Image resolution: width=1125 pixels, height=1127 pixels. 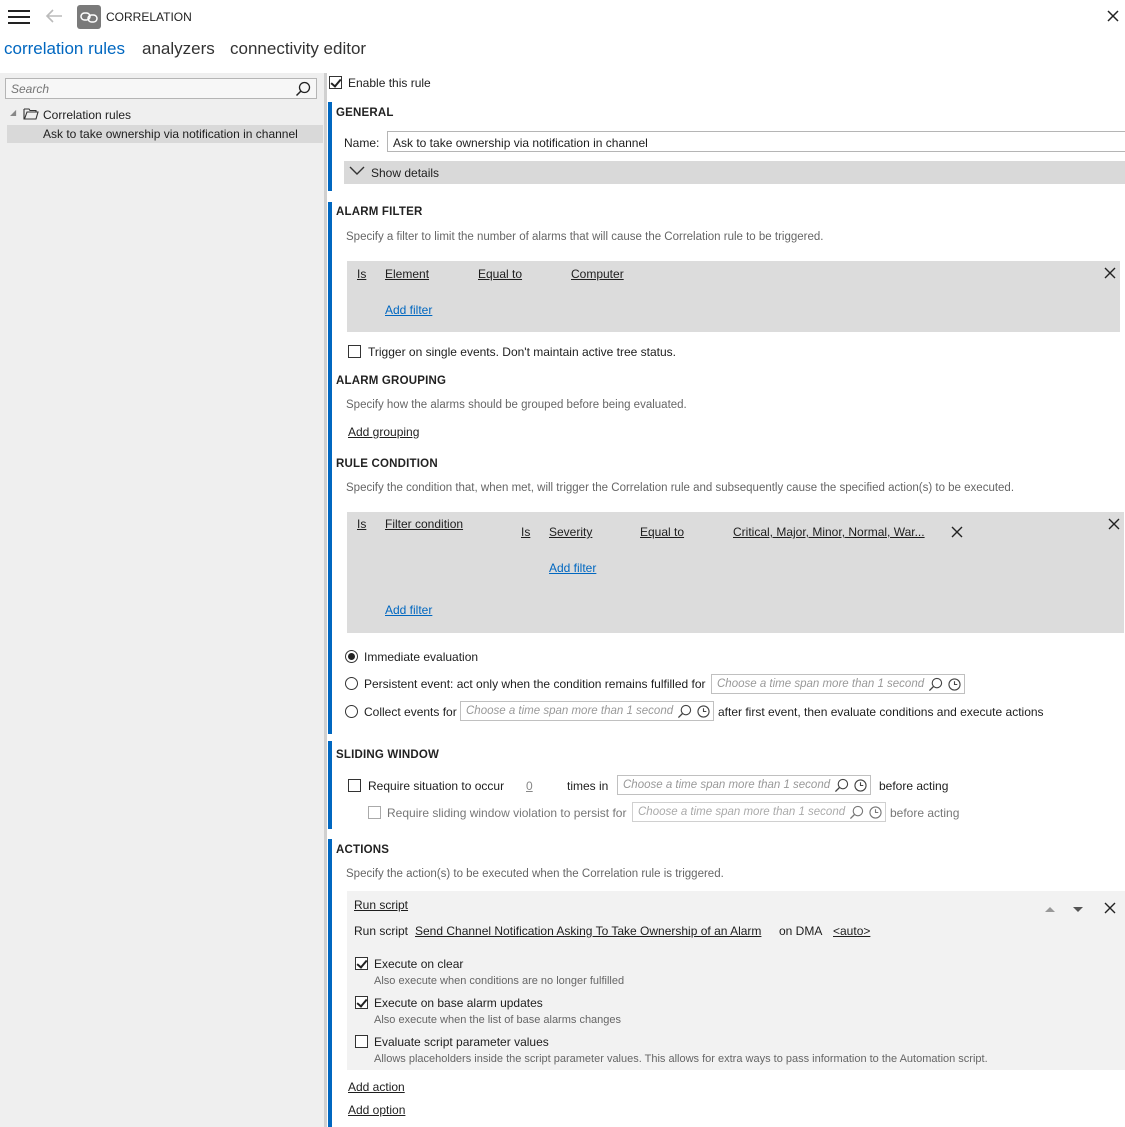 I want to click on tab-connectivity-editor: connectivity editor, so click(x=298, y=49).